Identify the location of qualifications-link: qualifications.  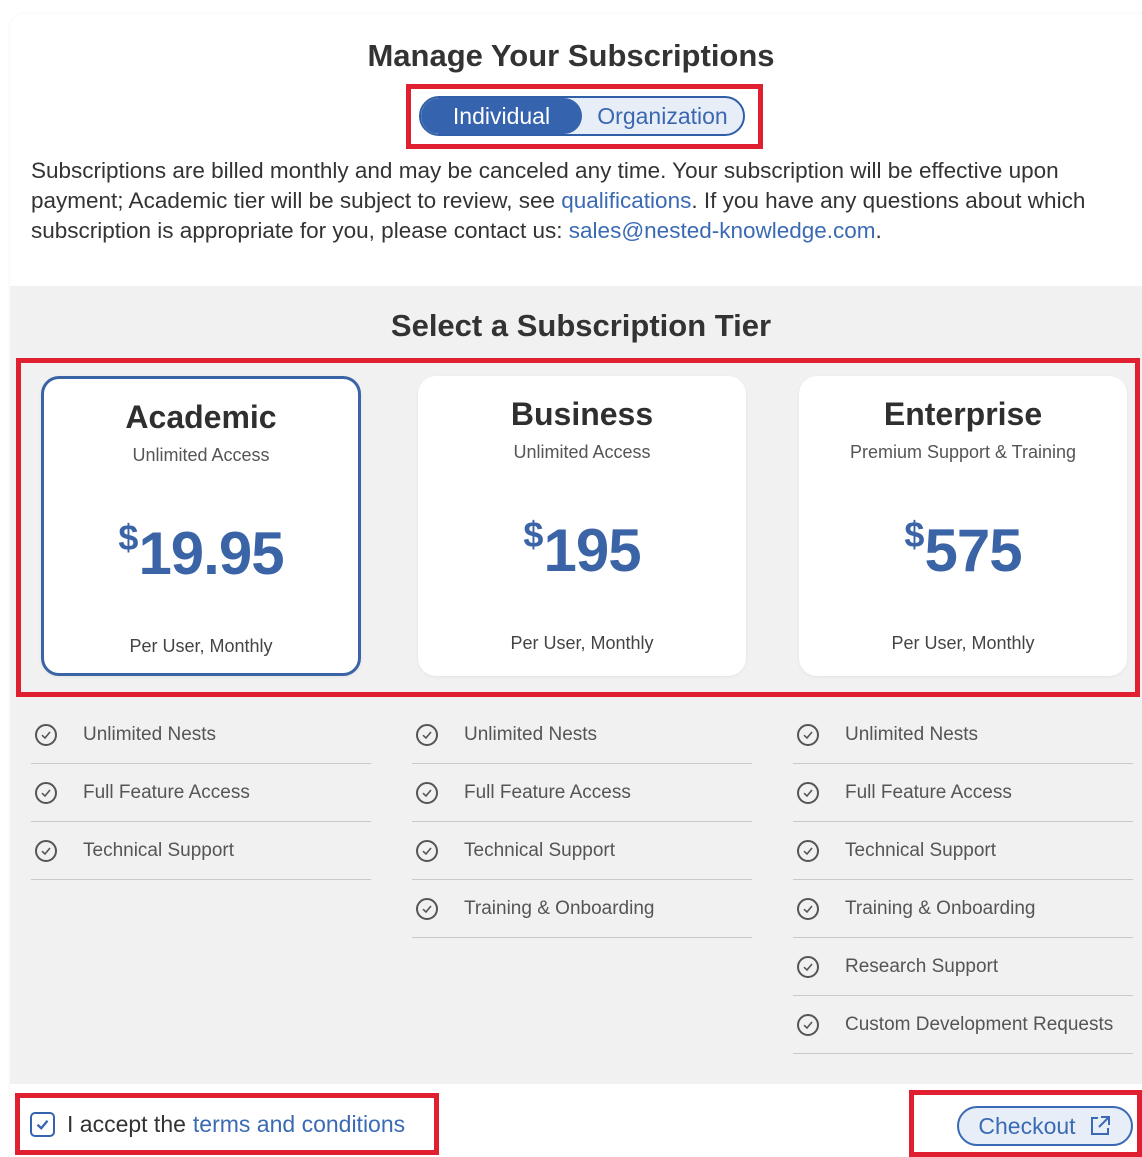
(626, 200).